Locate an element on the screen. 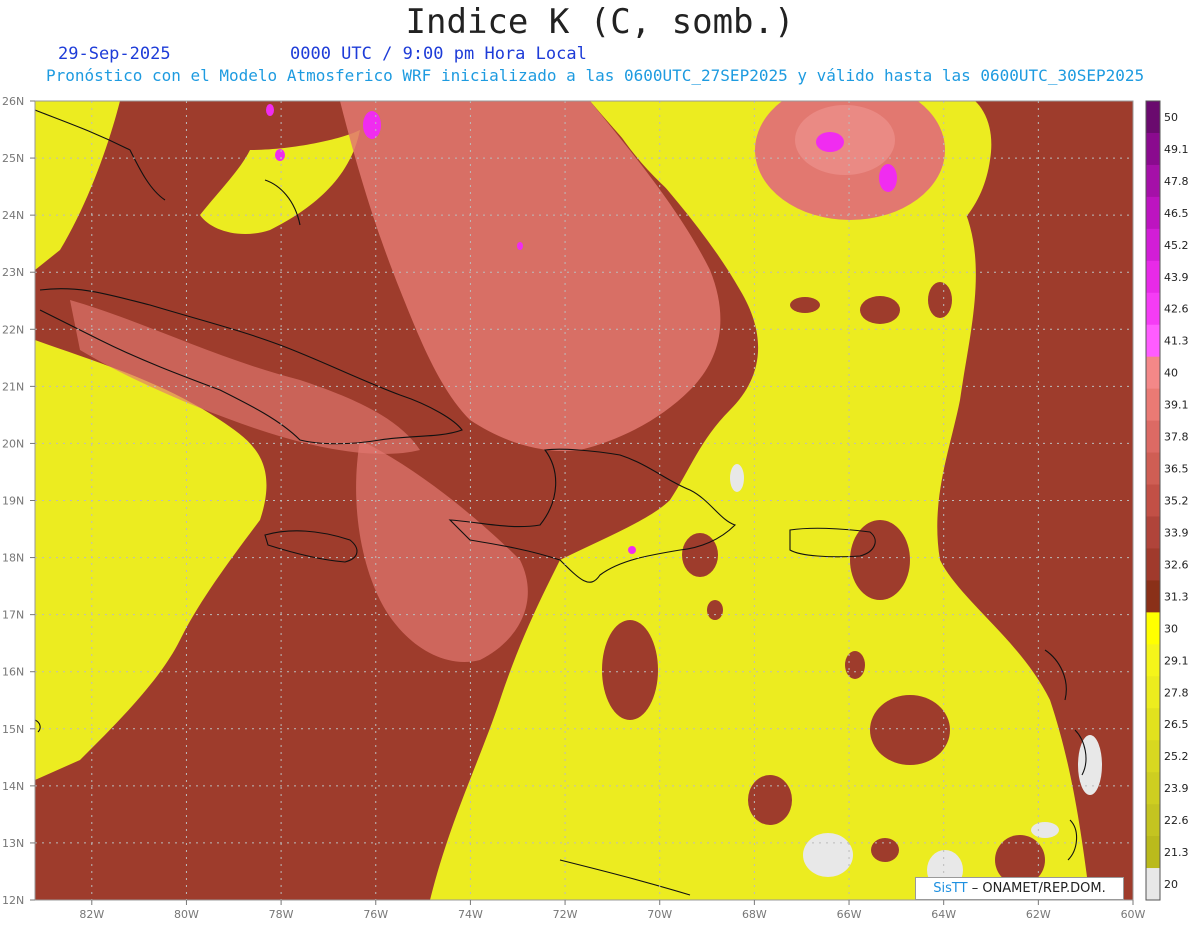 Image resolution: width=1200 pixels, height=927 pixels. lon-label: 70W is located at coordinates (659, 914).